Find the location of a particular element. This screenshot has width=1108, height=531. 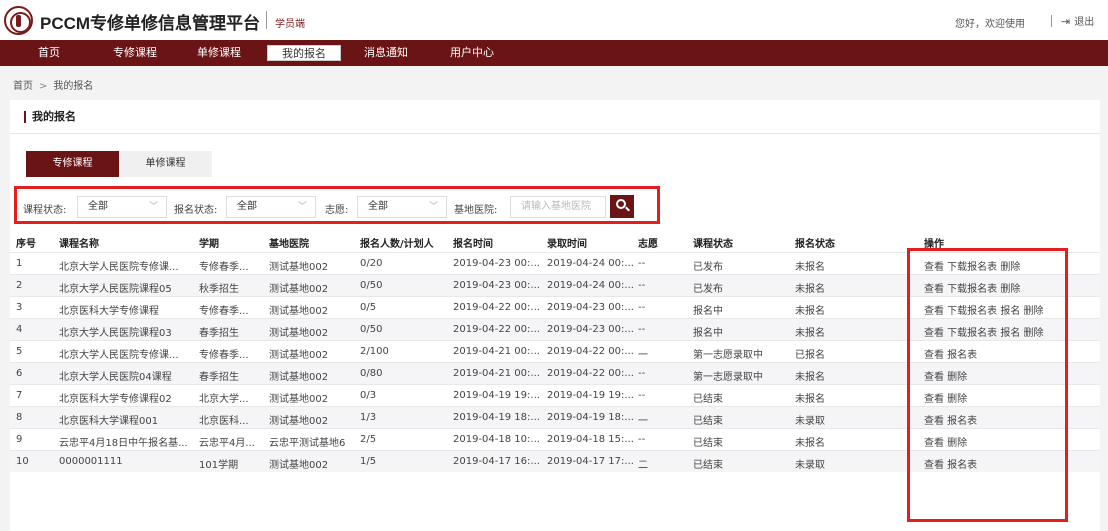

logout-link: ⇥ 退出 is located at coordinates (1077, 20).